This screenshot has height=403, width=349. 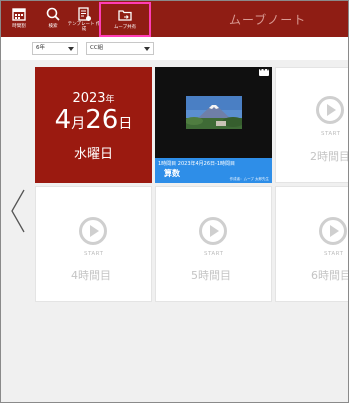 What do you see at coordinates (211, 275) in the screenshot?
I see `period-label: 5時間目` at bounding box center [211, 275].